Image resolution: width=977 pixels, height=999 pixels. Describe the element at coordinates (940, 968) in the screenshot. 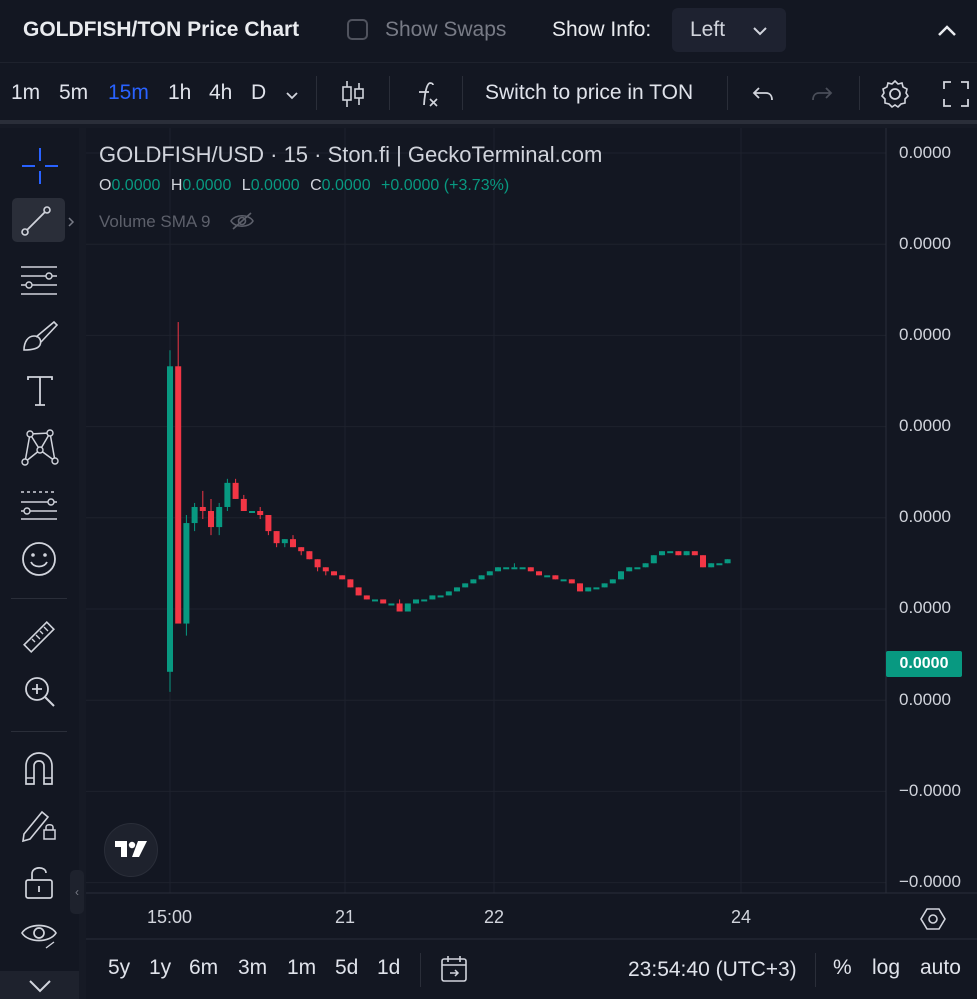

I see `auto-toggle: auto` at that location.